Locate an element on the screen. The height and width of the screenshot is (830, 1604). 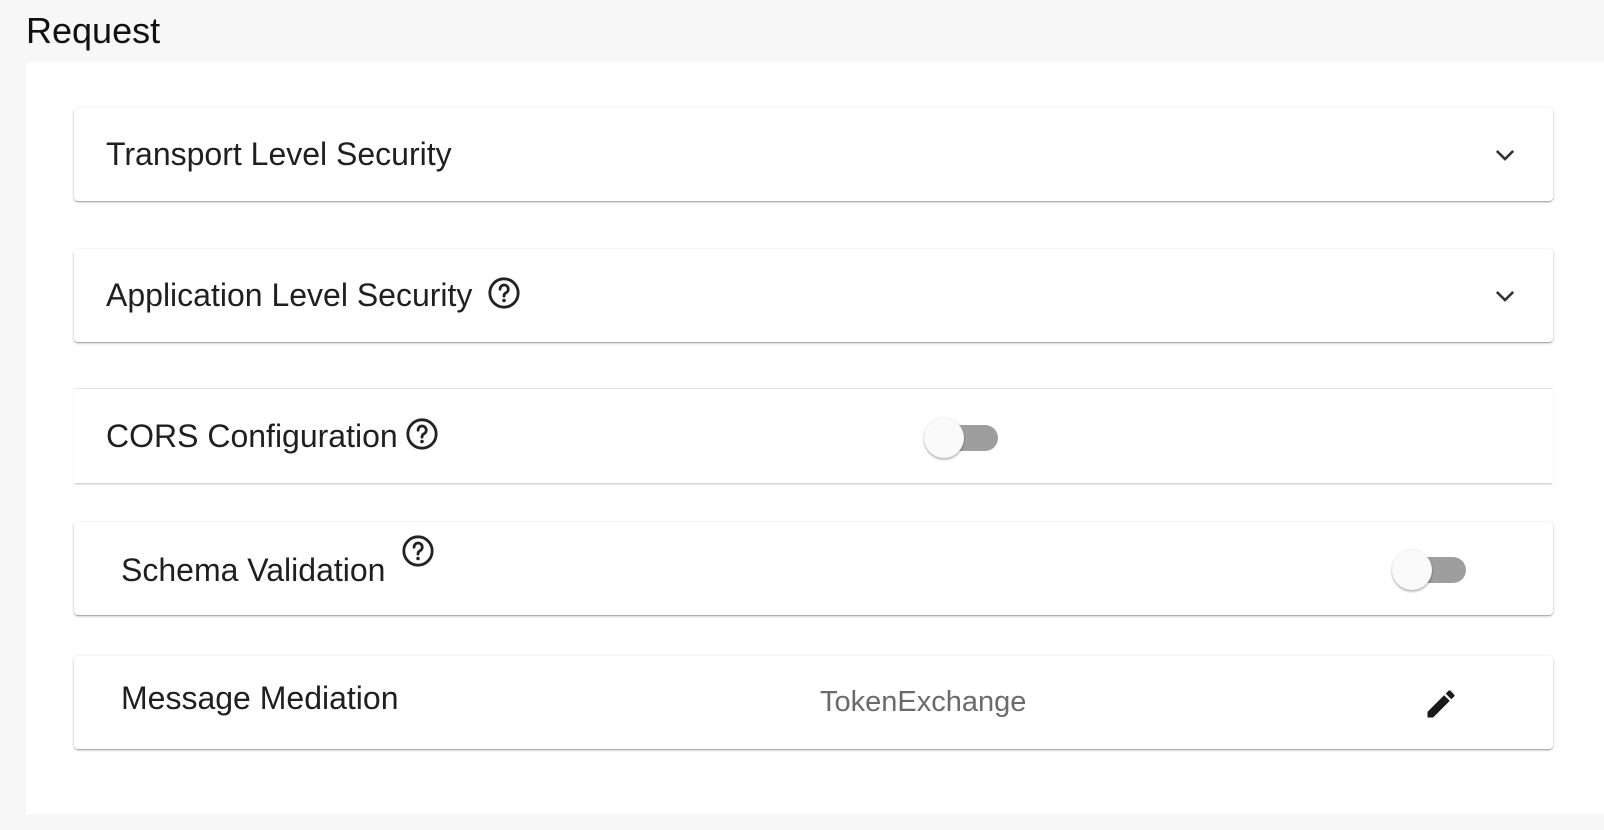
message-mediation-label: Message Mediation is located at coordinates (260, 698).